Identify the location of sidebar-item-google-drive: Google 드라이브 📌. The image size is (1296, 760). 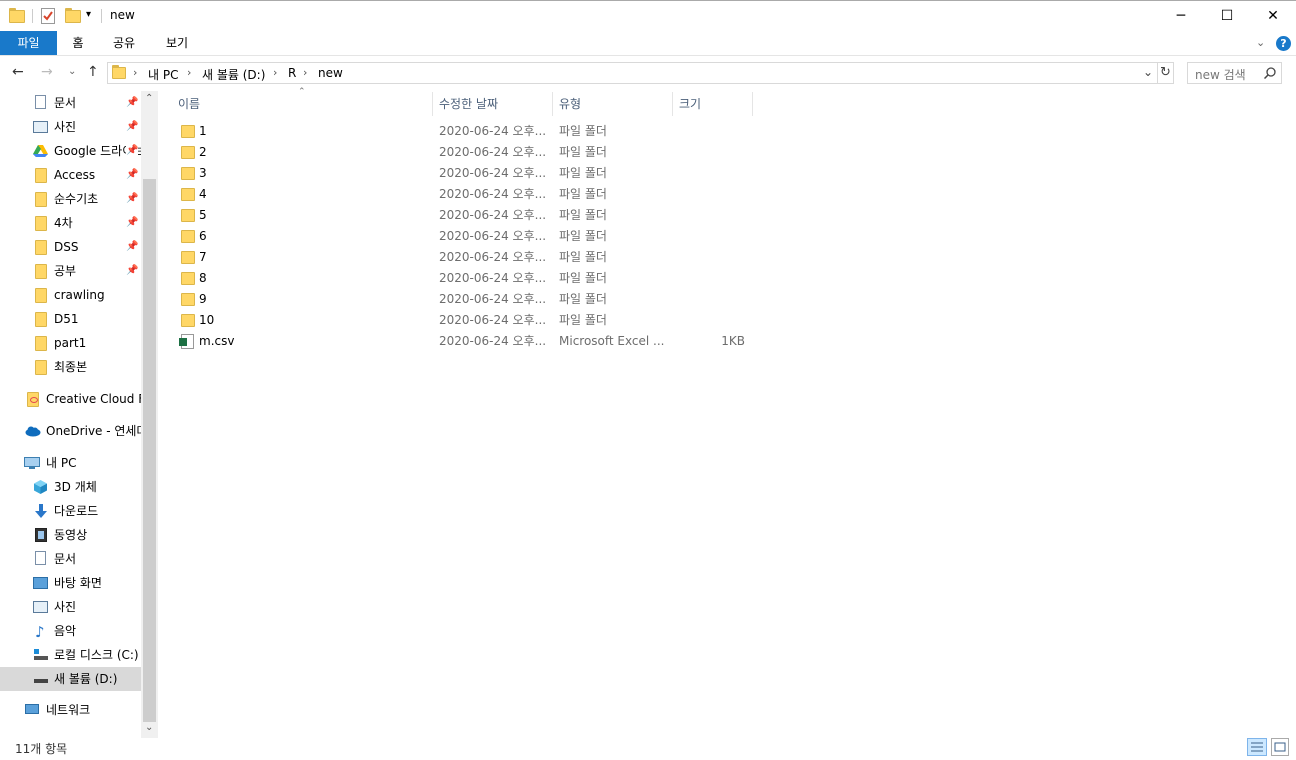
(70, 151).